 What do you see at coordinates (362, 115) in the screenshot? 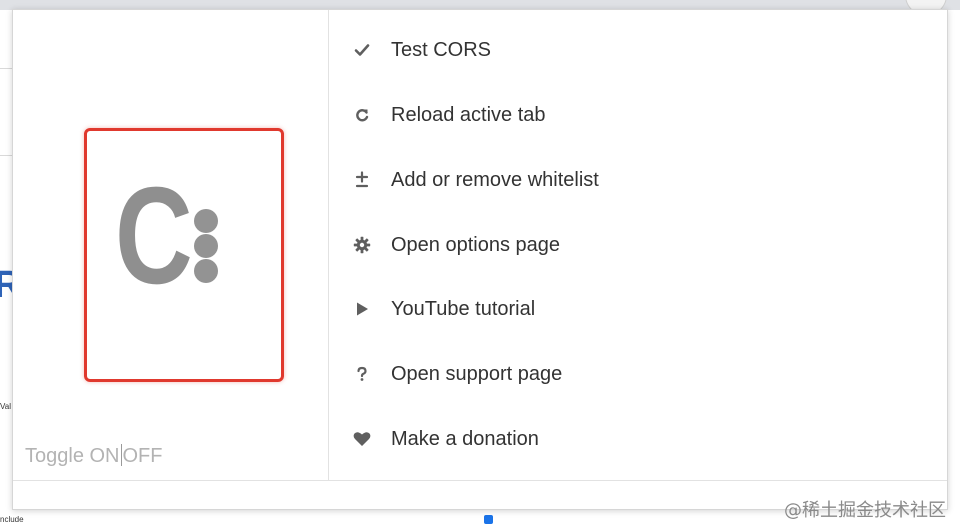
I see `reload-icon` at bounding box center [362, 115].